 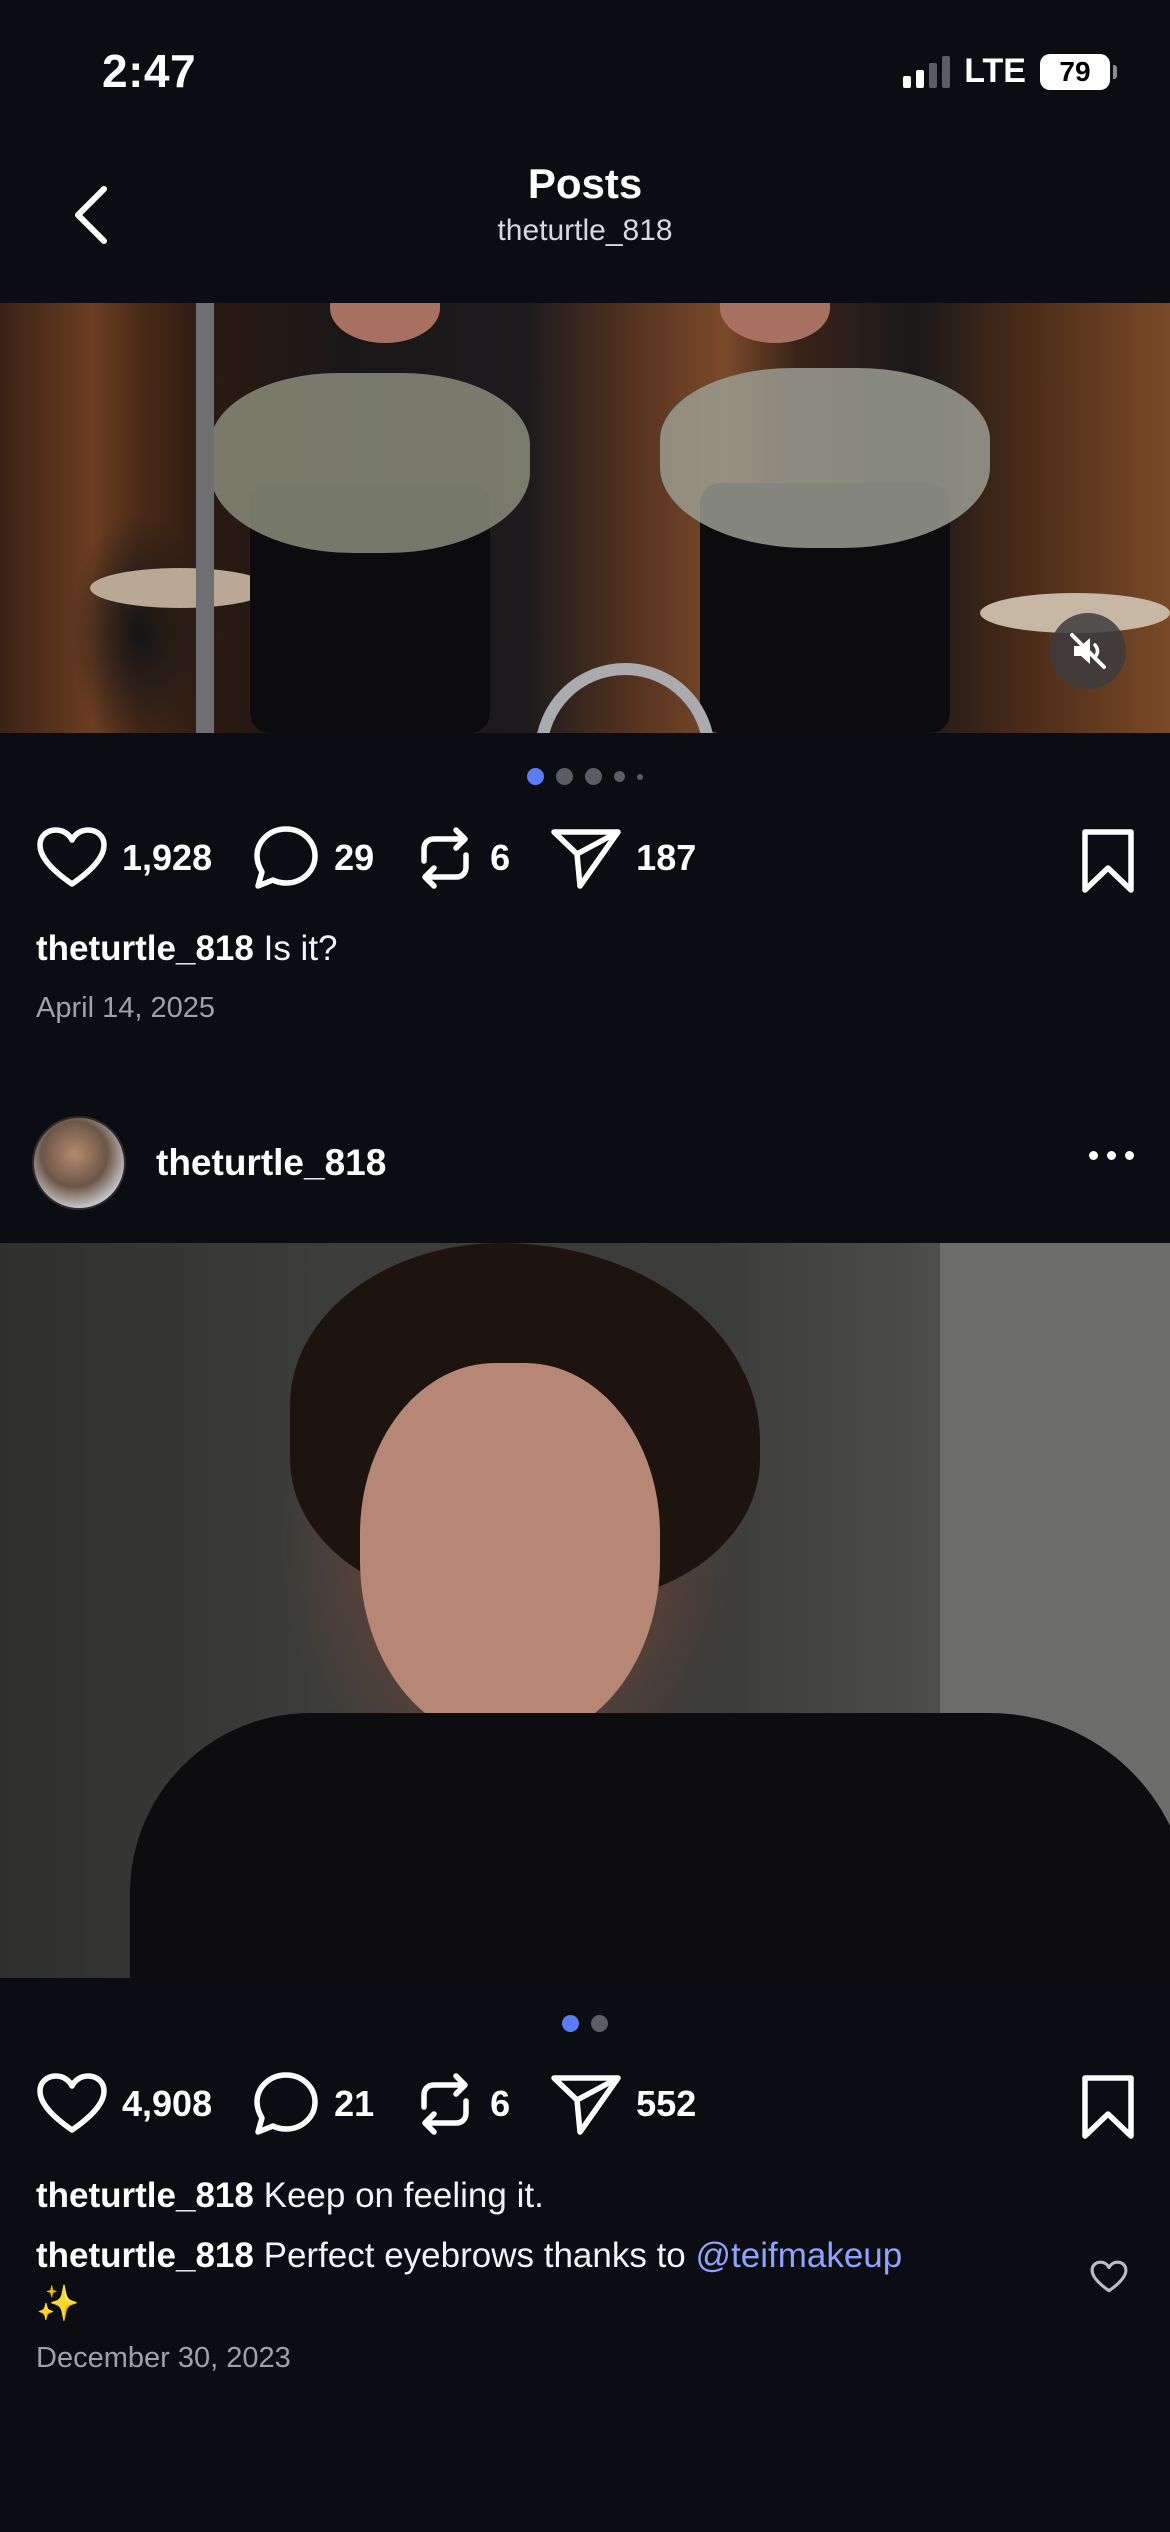 I want to click on nav-header: Posts theturtle_818, so click(x=585, y=225).